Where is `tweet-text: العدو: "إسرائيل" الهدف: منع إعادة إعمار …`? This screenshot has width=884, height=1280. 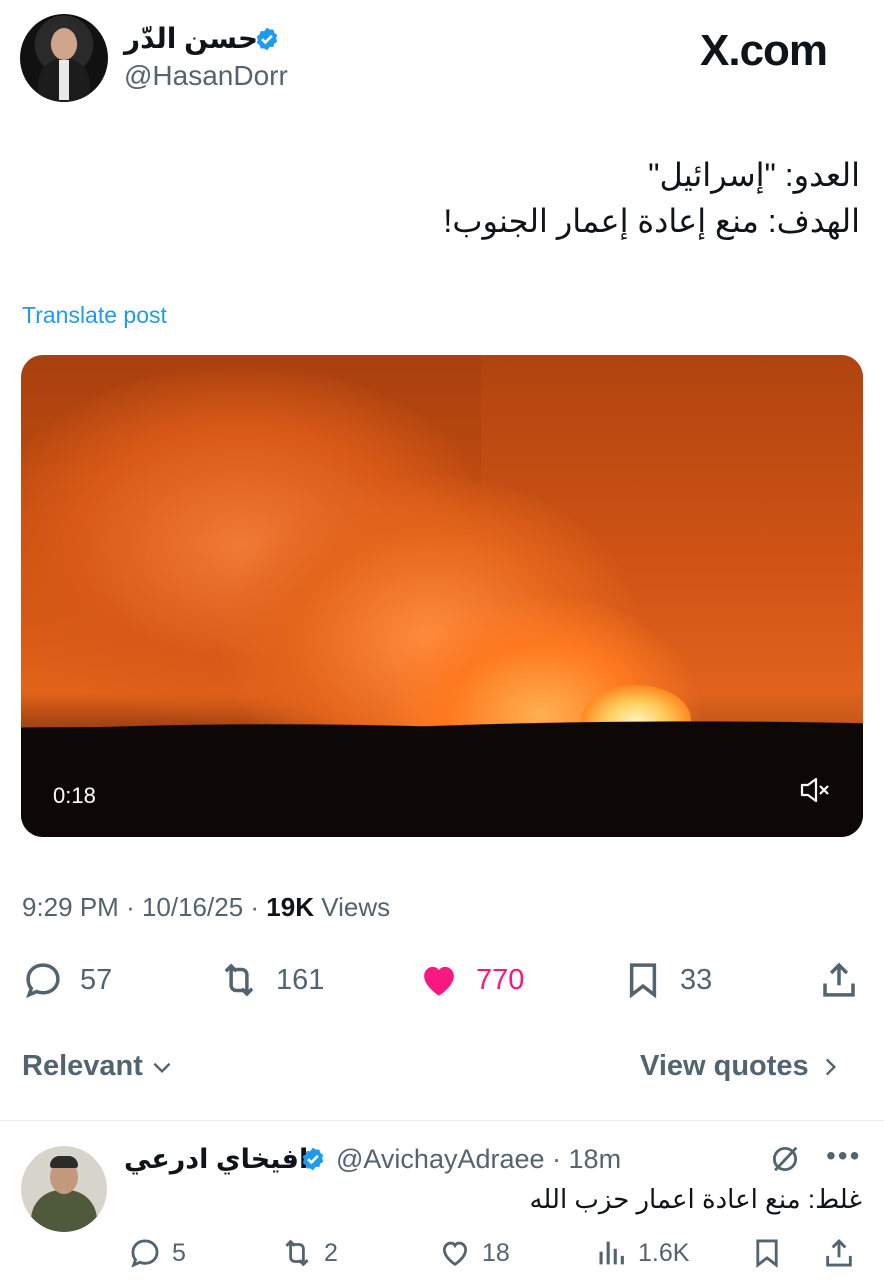 tweet-text: العدو: "إسرائيل" الهدف: منع إعادة إعمار … is located at coordinates (510, 198).